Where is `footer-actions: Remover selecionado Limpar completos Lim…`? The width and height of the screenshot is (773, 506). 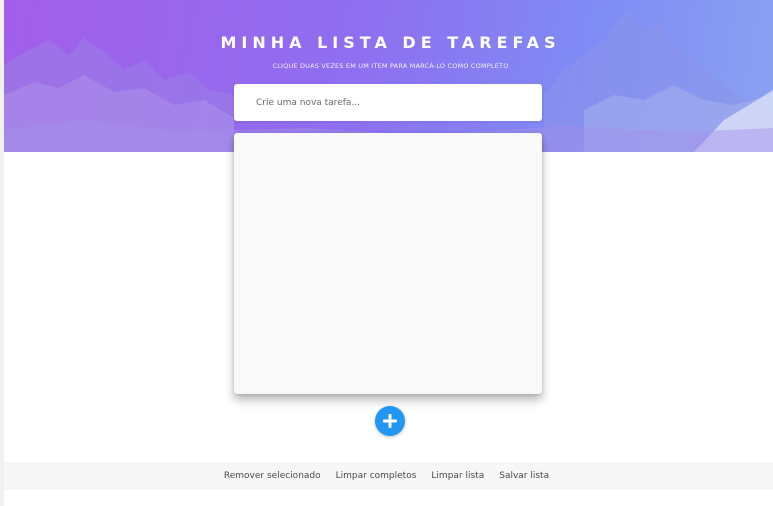 footer-actions: Remover selecionado Limpar completos Lim… is located at coordinates (386, 476).